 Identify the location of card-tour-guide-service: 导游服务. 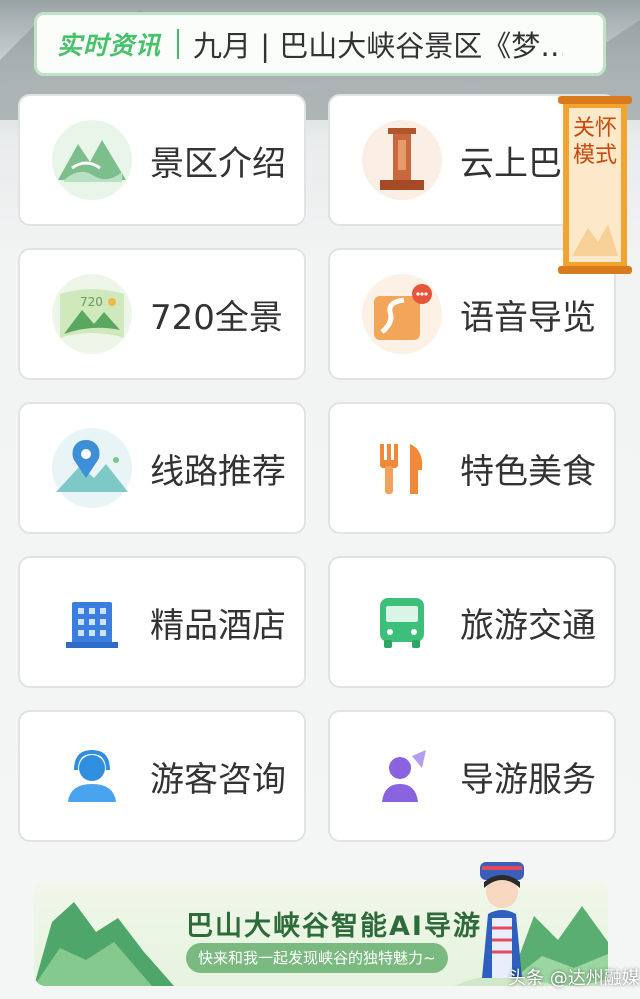
(472, 776).